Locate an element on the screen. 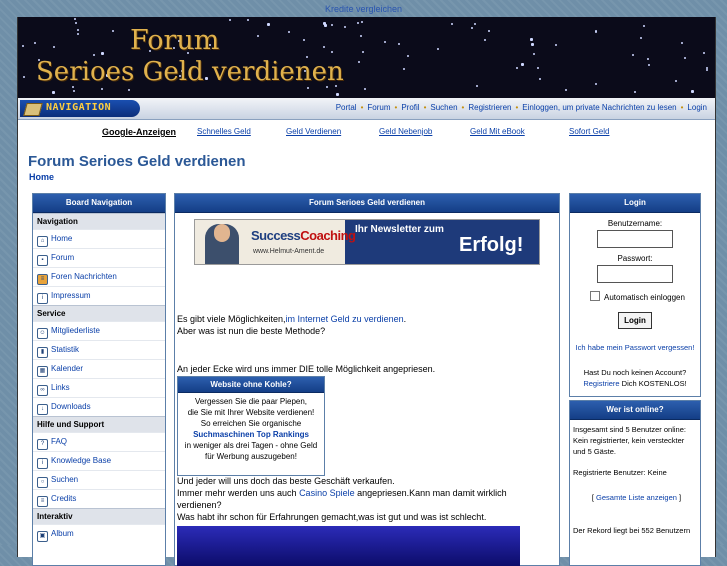 Image resolution: width=727 pixels, height=566 pixels. internet-geld-link: im Internet Geld zu verdienen is located at coordinates (345, 319).